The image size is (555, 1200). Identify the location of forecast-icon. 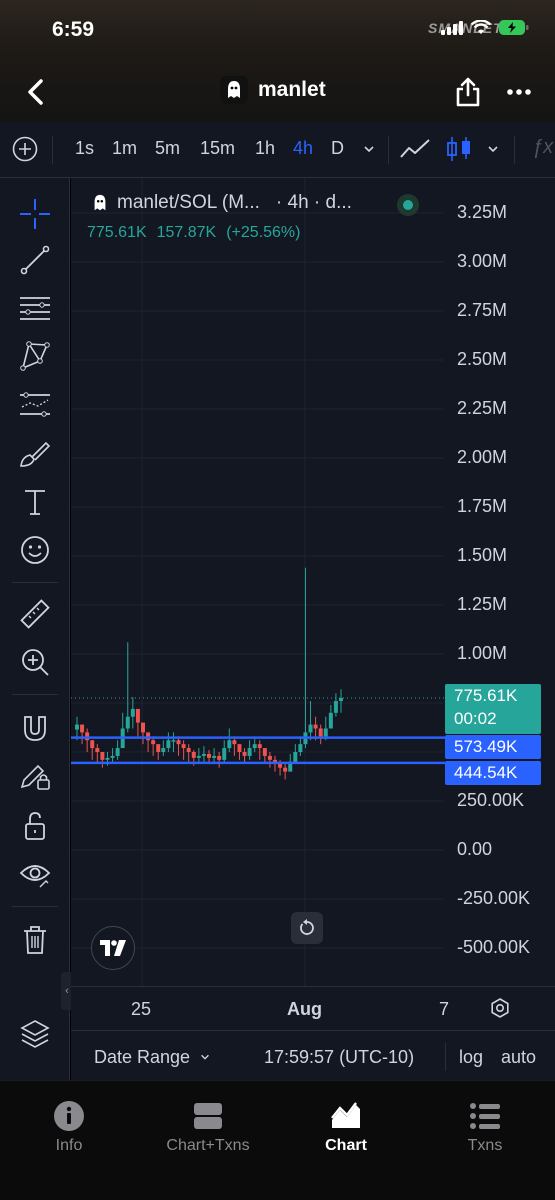
(35, 404).